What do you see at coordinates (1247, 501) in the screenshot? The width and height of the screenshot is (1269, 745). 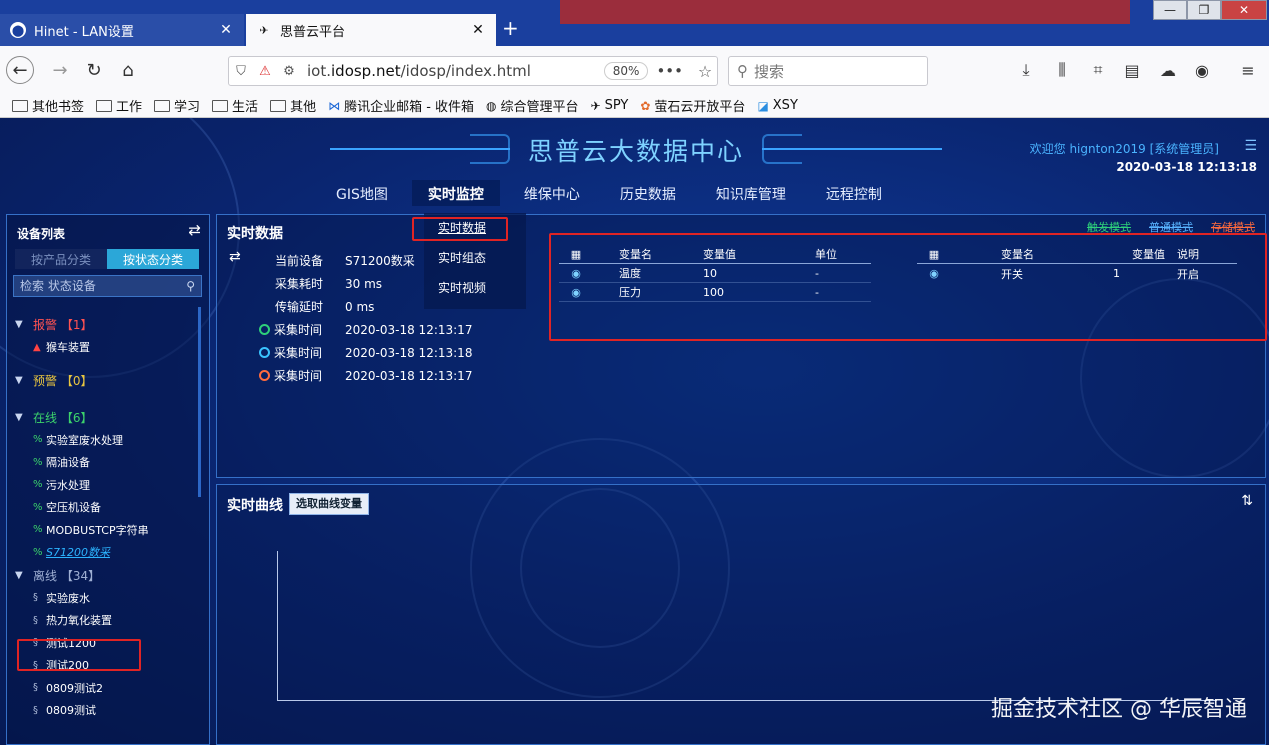 I see `sort-icon: ⇅` at bounding box center [1247, 501].